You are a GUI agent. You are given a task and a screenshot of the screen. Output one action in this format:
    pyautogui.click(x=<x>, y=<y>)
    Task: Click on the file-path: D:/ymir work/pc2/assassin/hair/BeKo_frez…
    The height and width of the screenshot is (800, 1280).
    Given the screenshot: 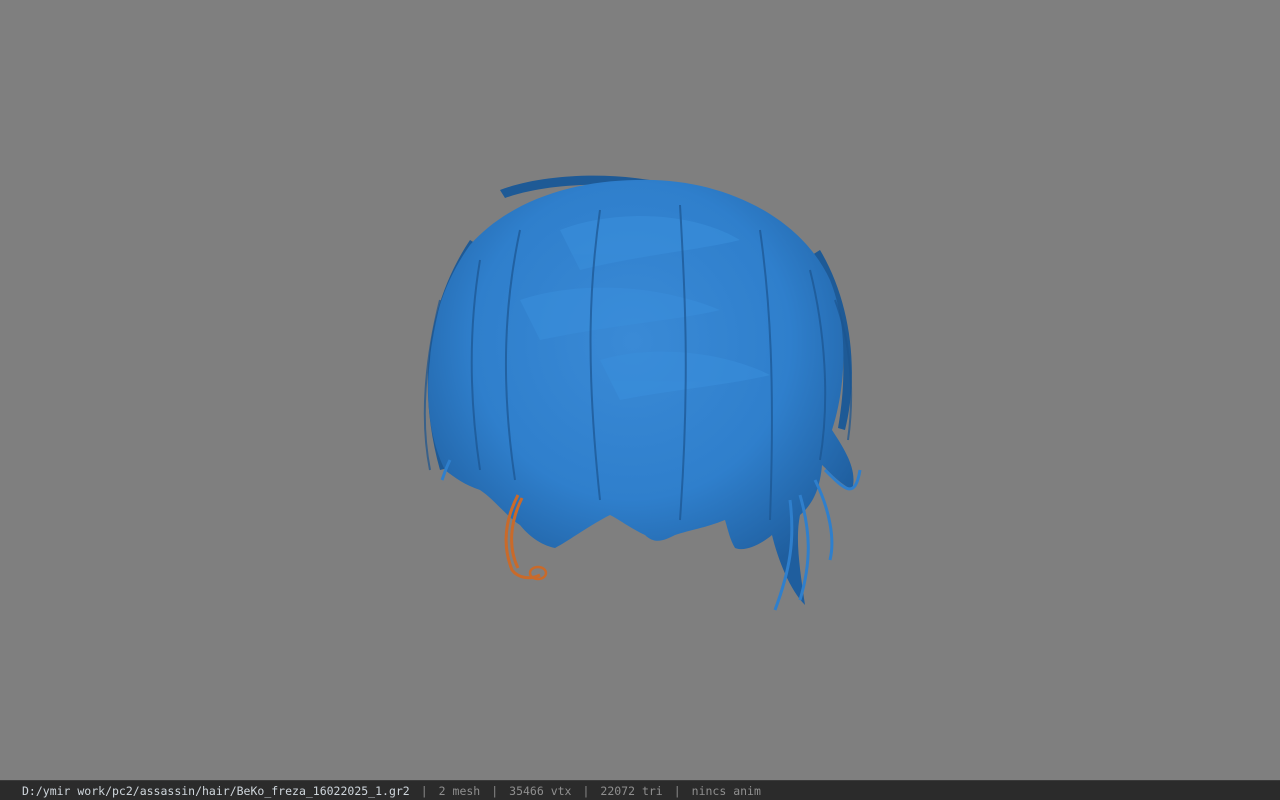 What is the action you would take?
    pyautogui.click(x=216, y=790)
    